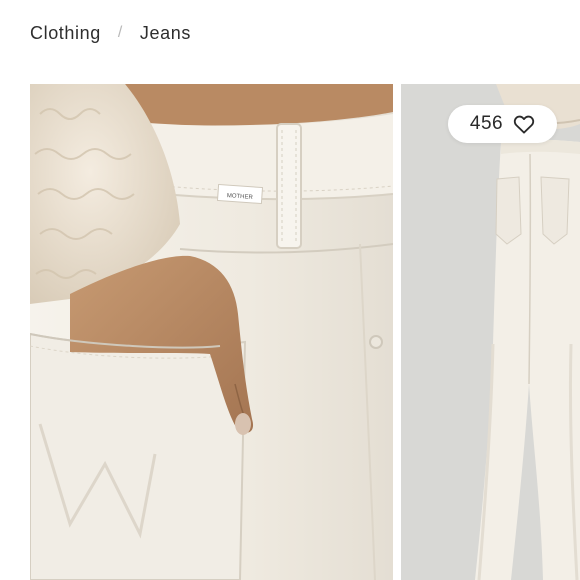  What do you see at coordinates (110, 33) in the screenshot?
I see `breadcrumb: Clothing / Jeans` at bounding box center [110, 33].